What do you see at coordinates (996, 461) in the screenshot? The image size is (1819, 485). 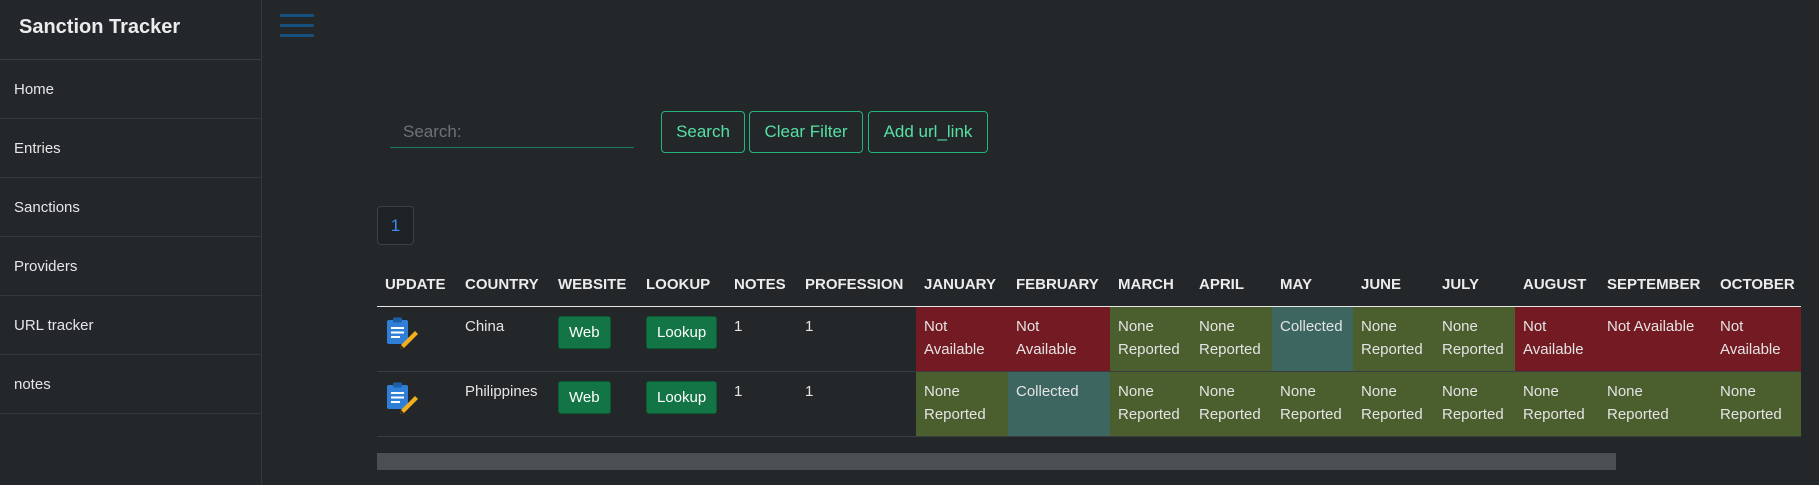 I see `horizontal-scrollbar` at bounding box center [996, 461].